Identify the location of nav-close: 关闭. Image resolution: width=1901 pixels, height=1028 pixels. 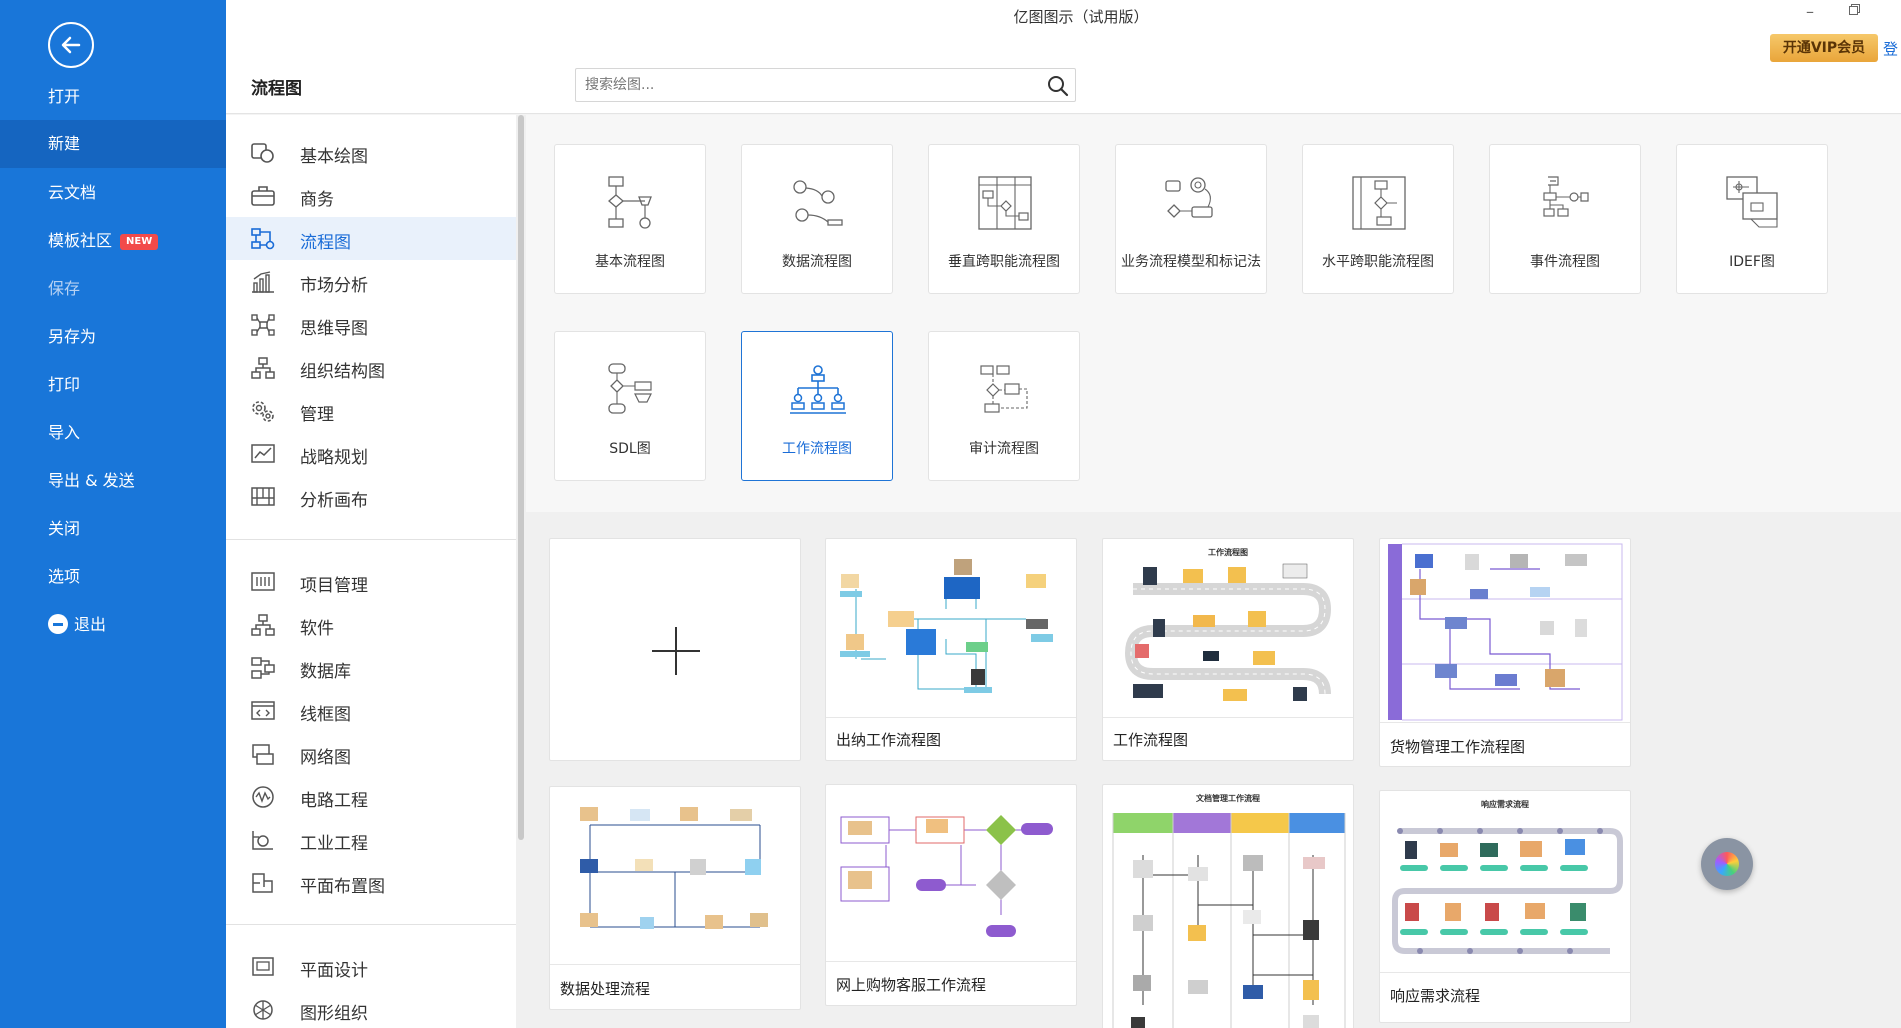
(113, 529).